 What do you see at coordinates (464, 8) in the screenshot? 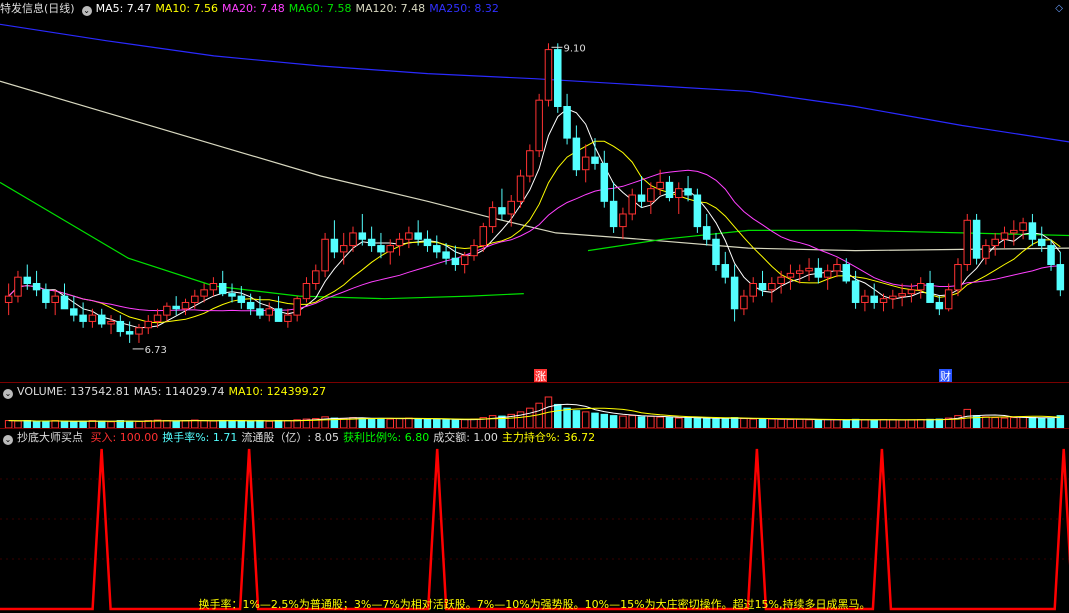
I see `price-legend-item: MA250: 8.32` at bounding box center [464, 8].